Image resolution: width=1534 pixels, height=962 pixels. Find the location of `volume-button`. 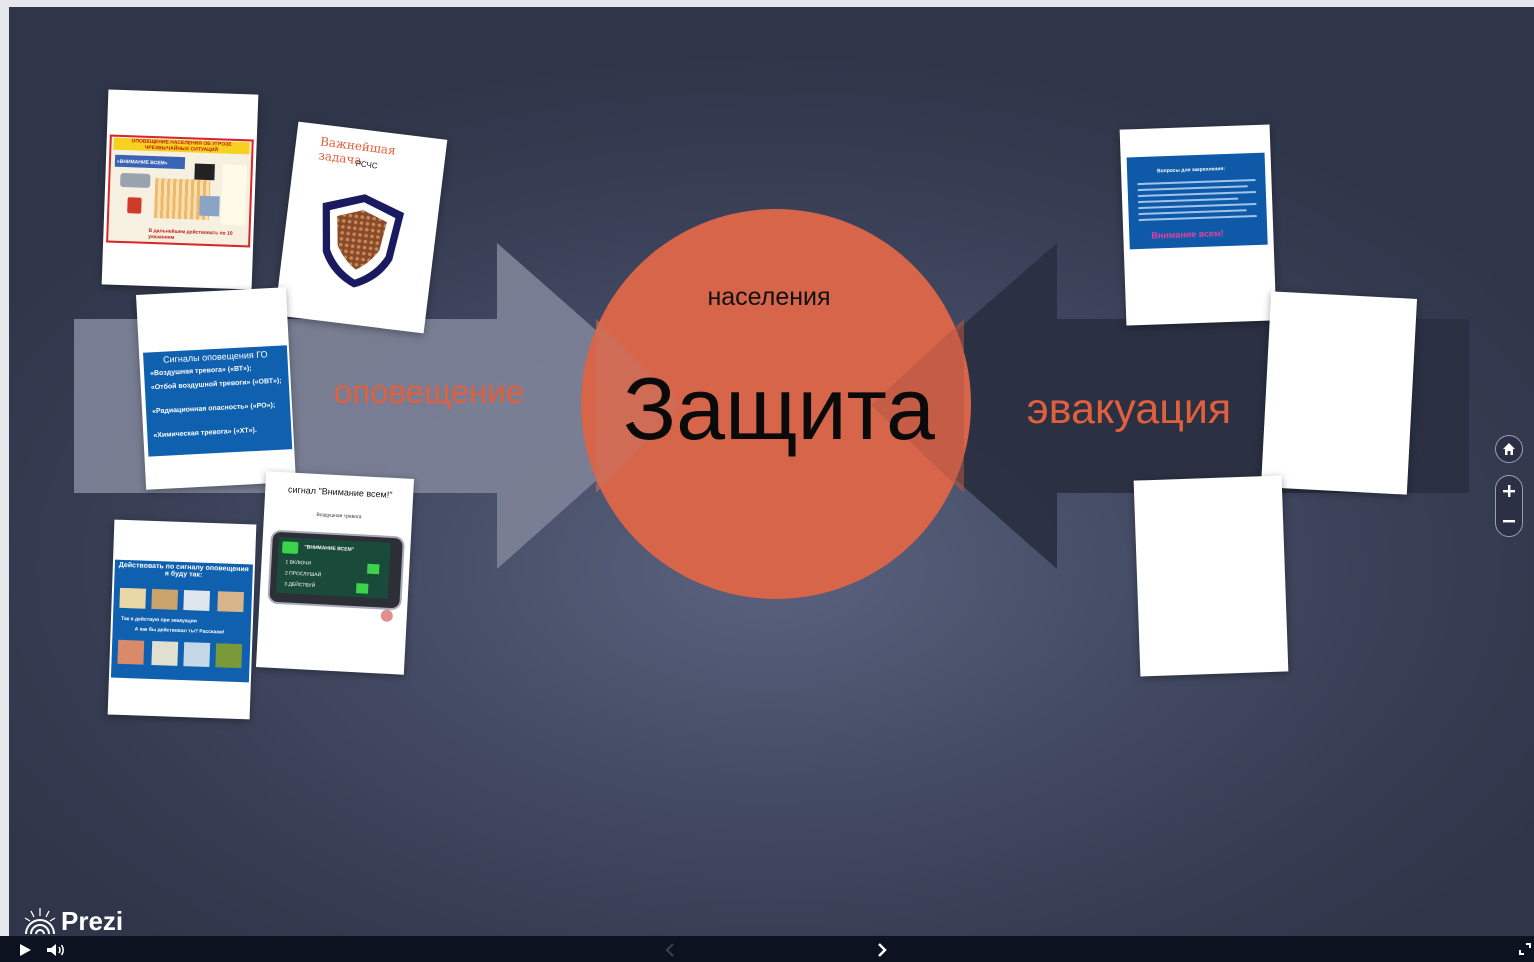

volume-button is located at coordinates (56, 952).